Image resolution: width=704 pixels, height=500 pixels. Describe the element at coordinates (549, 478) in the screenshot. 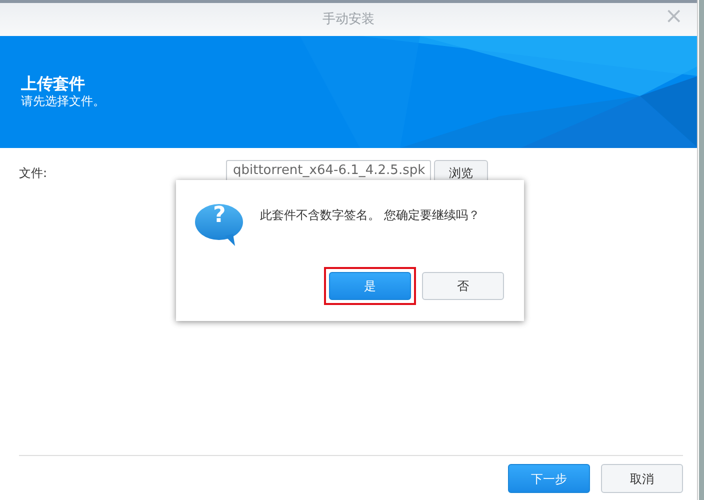

I see `next-button: 下一步` at that location.